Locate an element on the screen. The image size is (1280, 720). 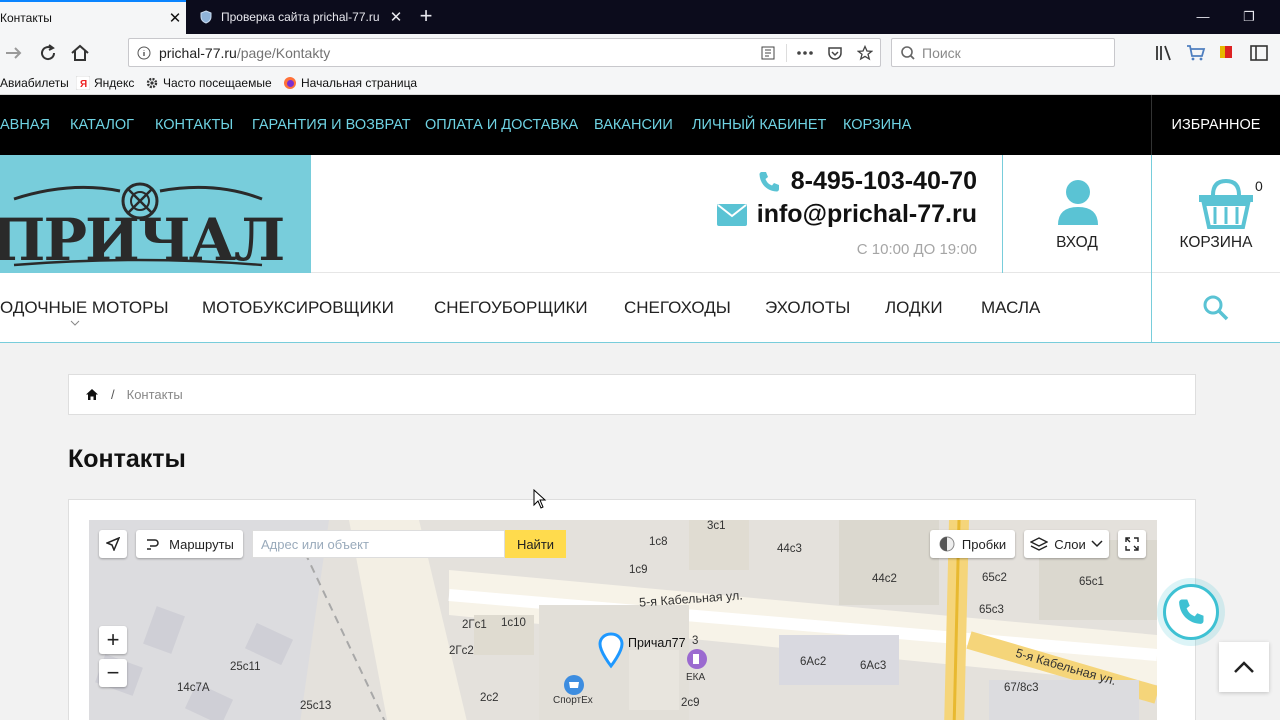
category-oils: МАСЛА is located at coordinates (1010, 308).